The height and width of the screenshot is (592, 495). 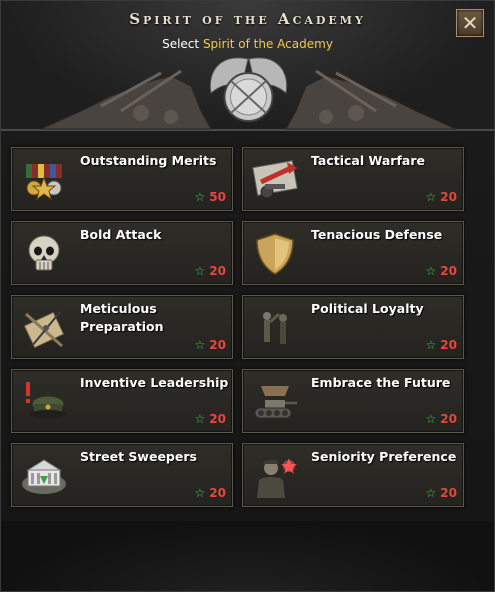 I want to click on shield-icon, so click(x=275, y=254).